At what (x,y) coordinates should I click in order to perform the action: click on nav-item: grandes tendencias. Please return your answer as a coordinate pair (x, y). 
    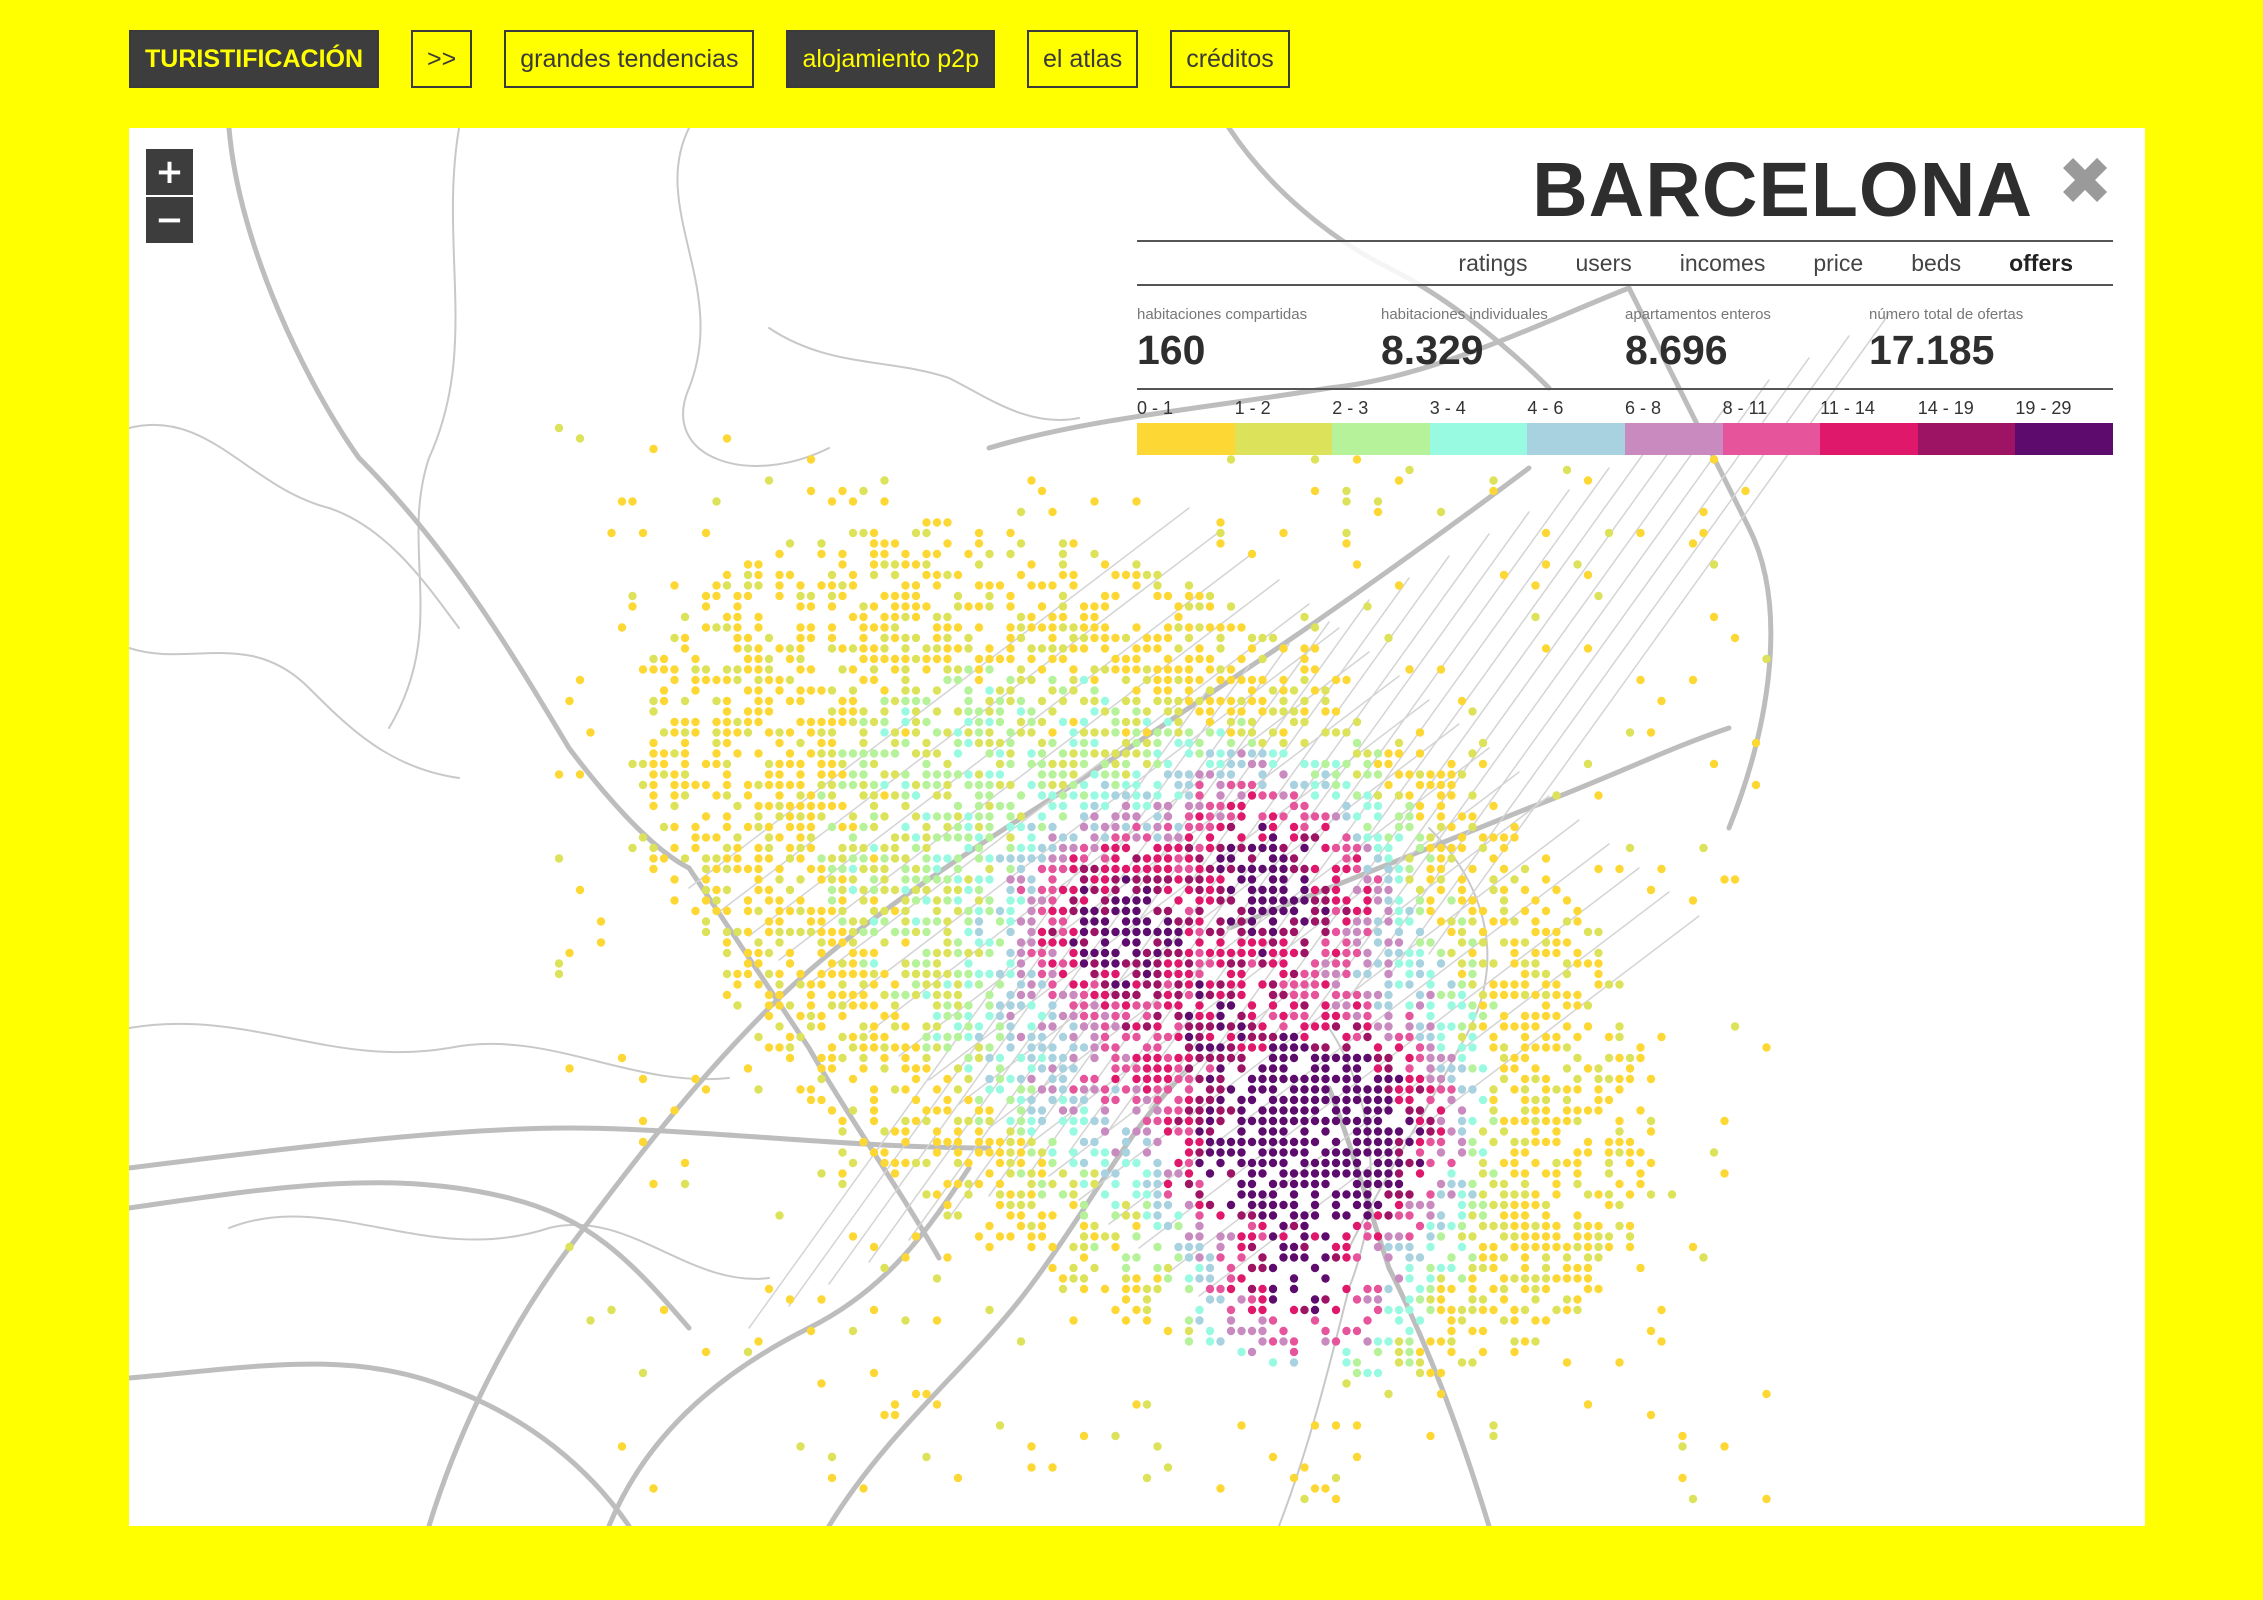
    Looking at the image, I should click on (629, 59).